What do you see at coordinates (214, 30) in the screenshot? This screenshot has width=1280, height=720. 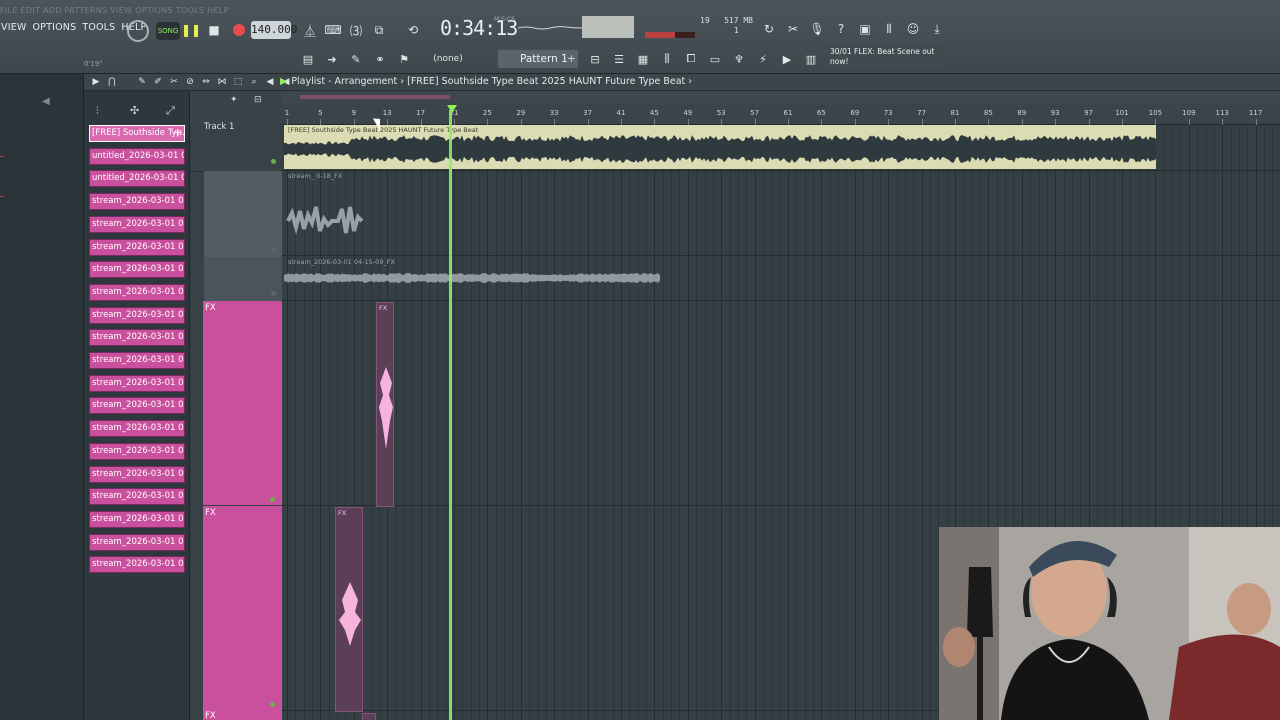 I see `stop-button: ■` at bounding box center [214, 30].